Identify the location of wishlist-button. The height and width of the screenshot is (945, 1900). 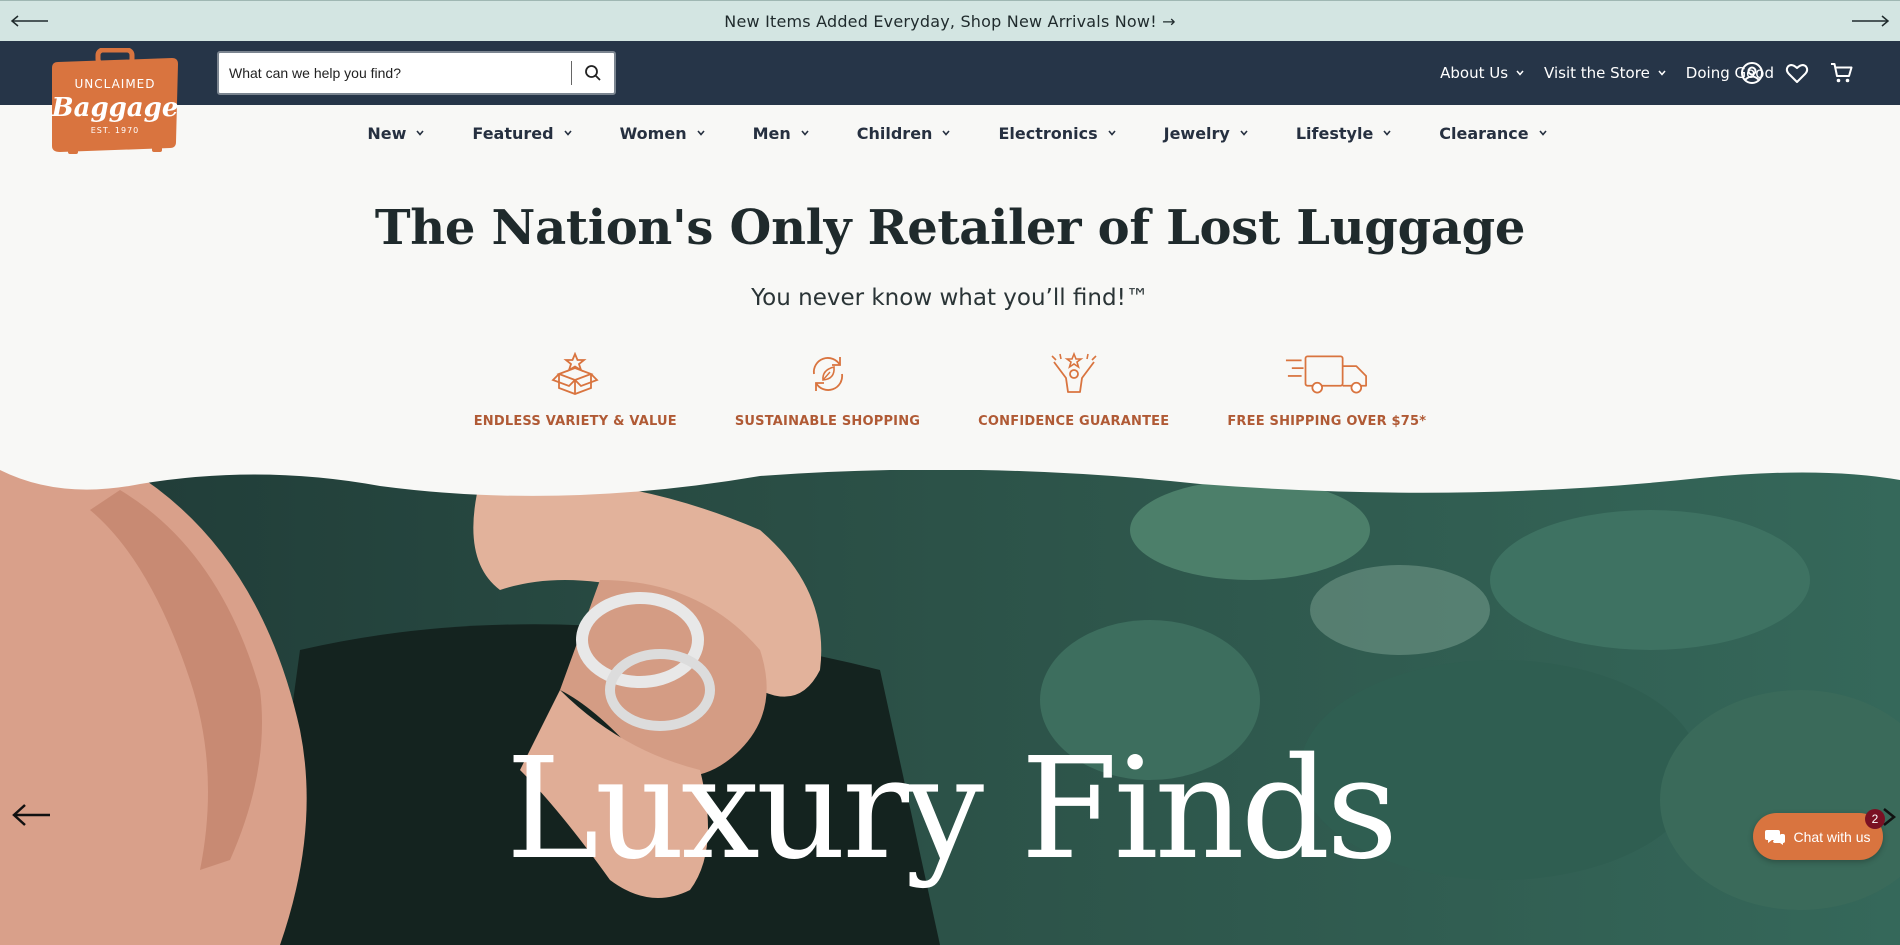
(1796, 73).